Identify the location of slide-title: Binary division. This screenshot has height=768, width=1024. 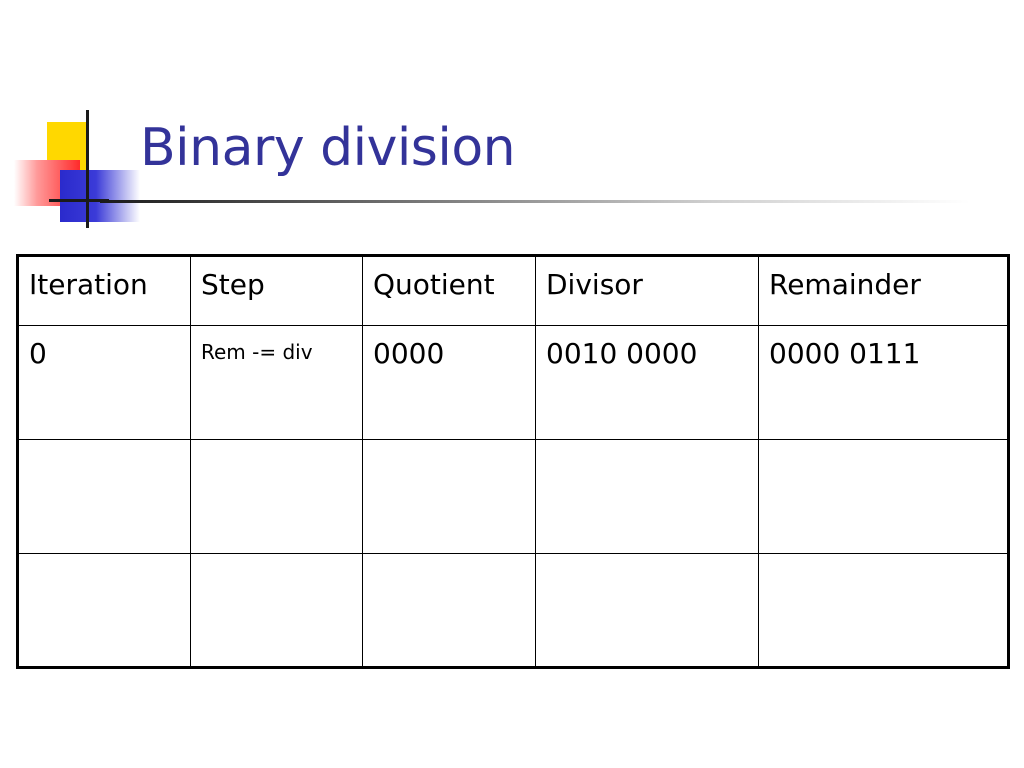
(328, 148).